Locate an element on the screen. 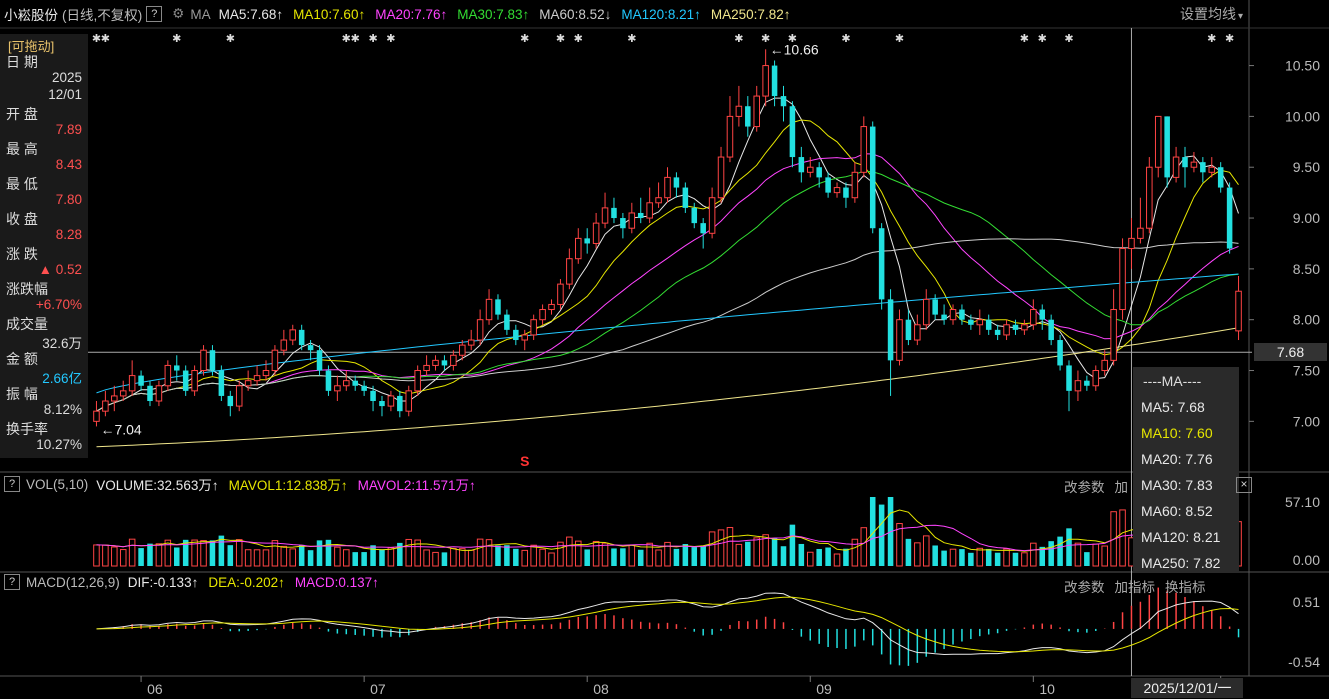  vol-legend-item: MAVOL1:12.838万↑ is located at coordinates (288, 485).